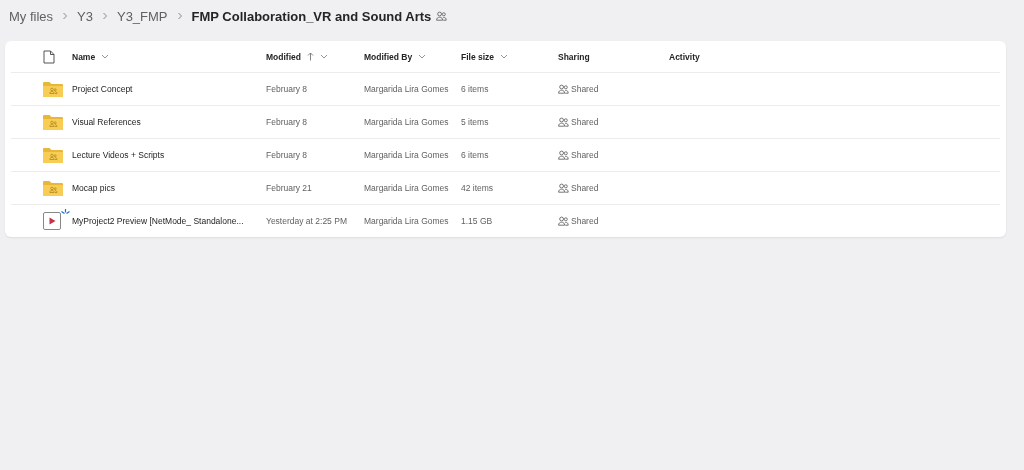 This screenshot has height=470, width=1024. Describe the element at coordinates (306, 221) in the screenshot. I see `modified-date: Yesterday at 2:25 PM` at that location.